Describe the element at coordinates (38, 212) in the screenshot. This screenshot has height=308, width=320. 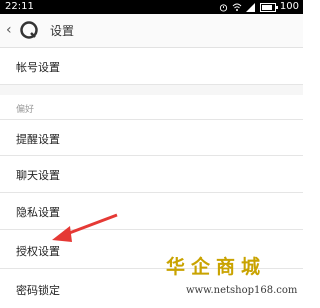
I see `privacy-settings-label: 隐私设置` at that location.